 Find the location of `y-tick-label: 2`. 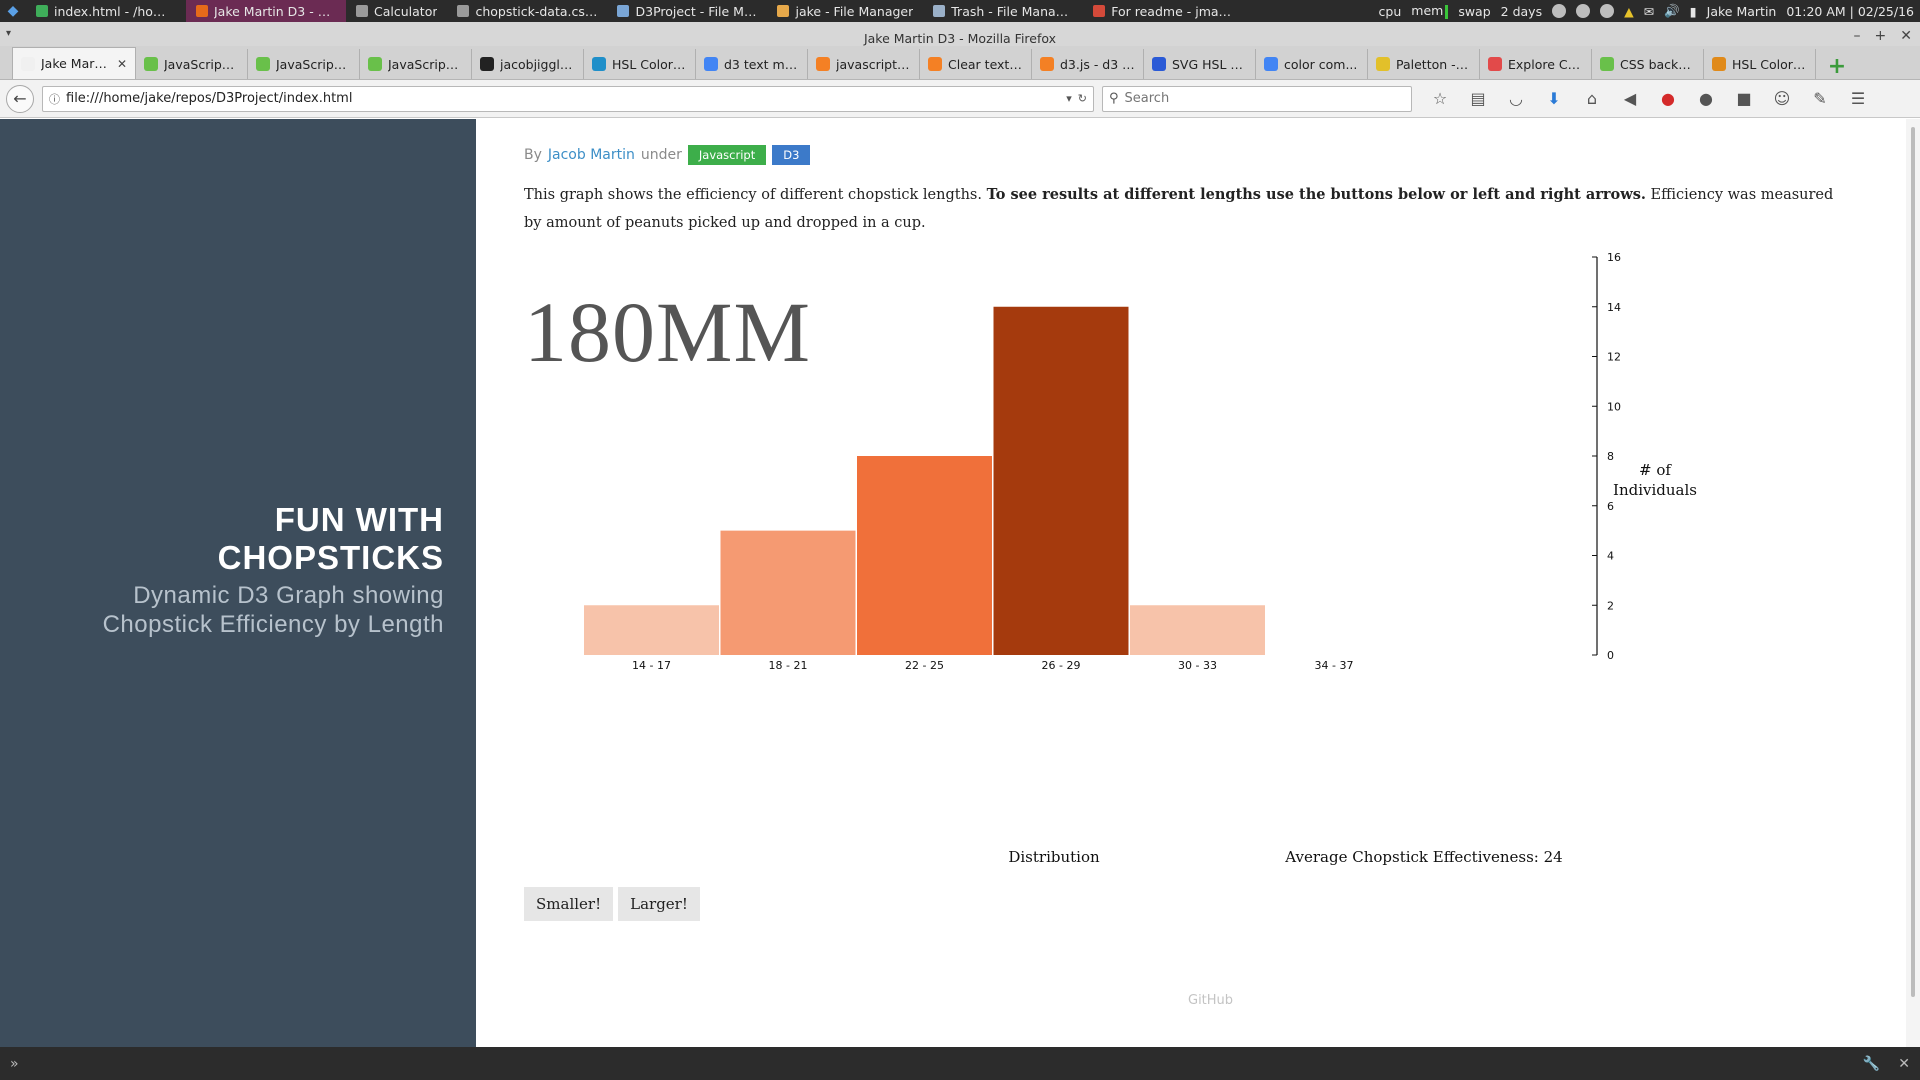

y-tick-label: 2 is located at coordinates (1610, 605).